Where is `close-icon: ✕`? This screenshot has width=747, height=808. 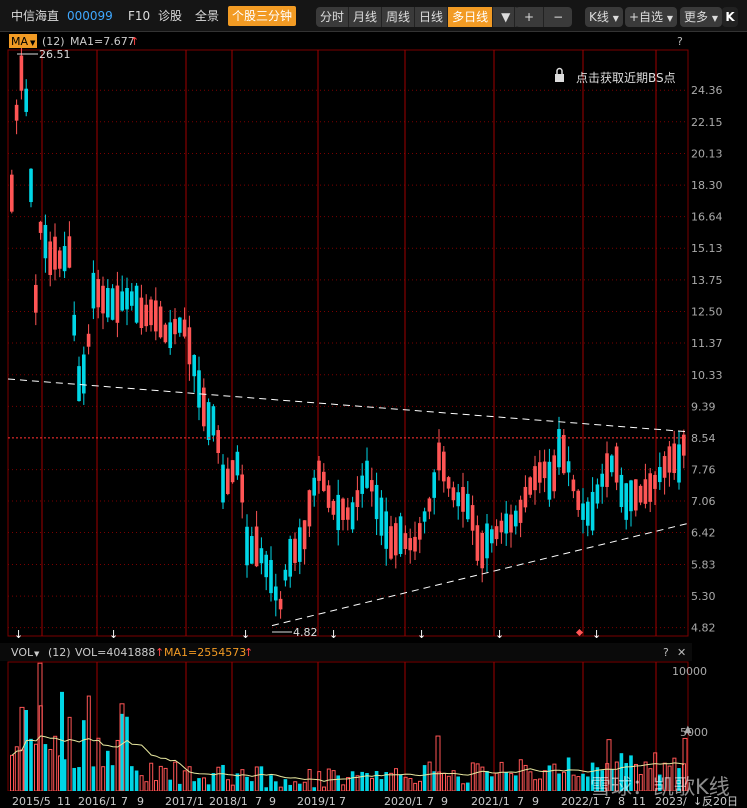
close-icon: ✕ is located at coordinates (681, 652).